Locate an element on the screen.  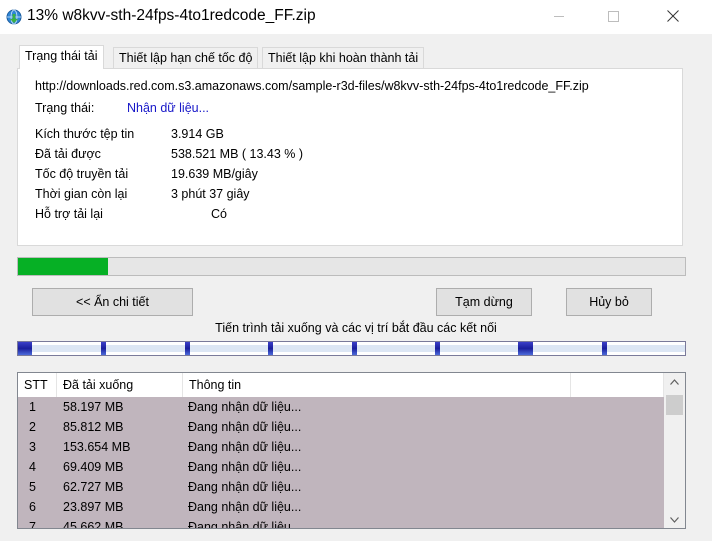
tab-speed-limiter: Thiết lập hạn chế tốc độ is located at coordinates (186, 57).